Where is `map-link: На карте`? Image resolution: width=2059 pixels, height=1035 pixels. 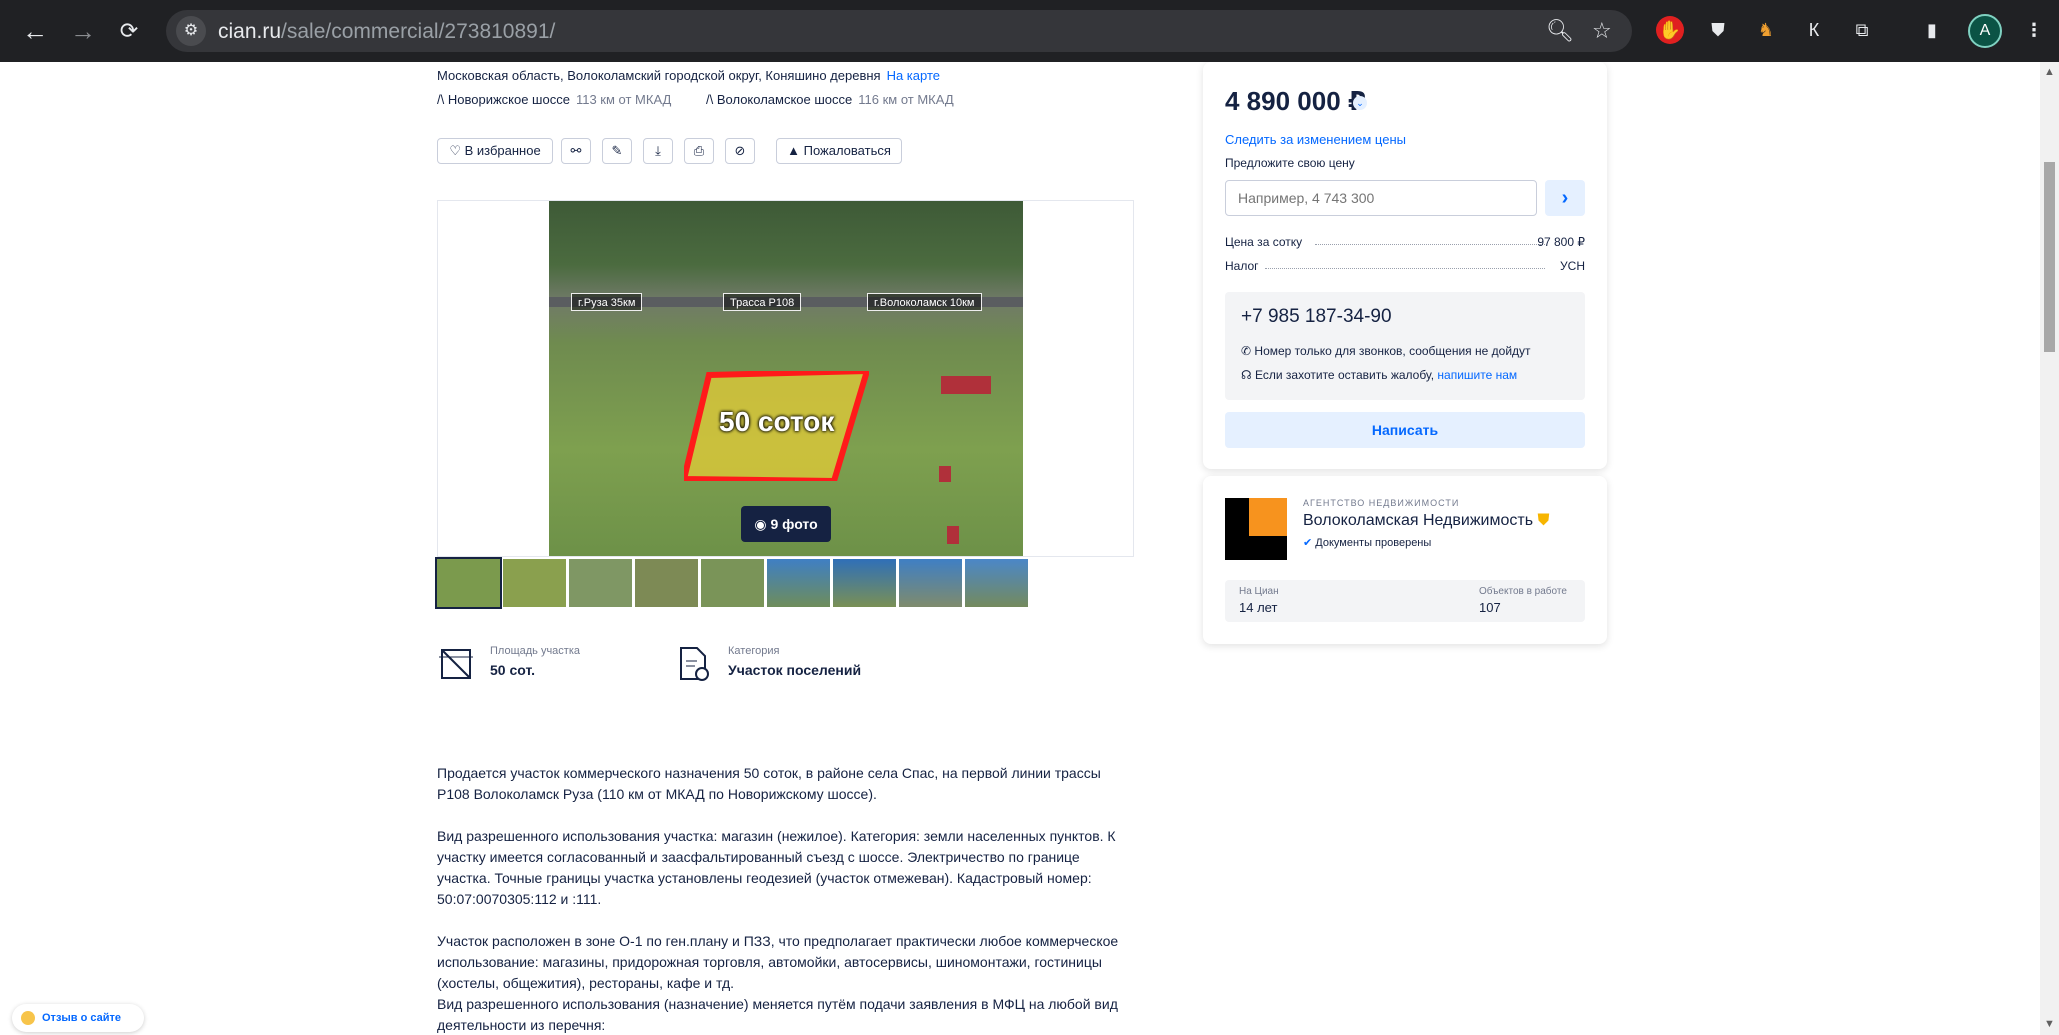
map-link: На карте is located at coordinates (913, 75).